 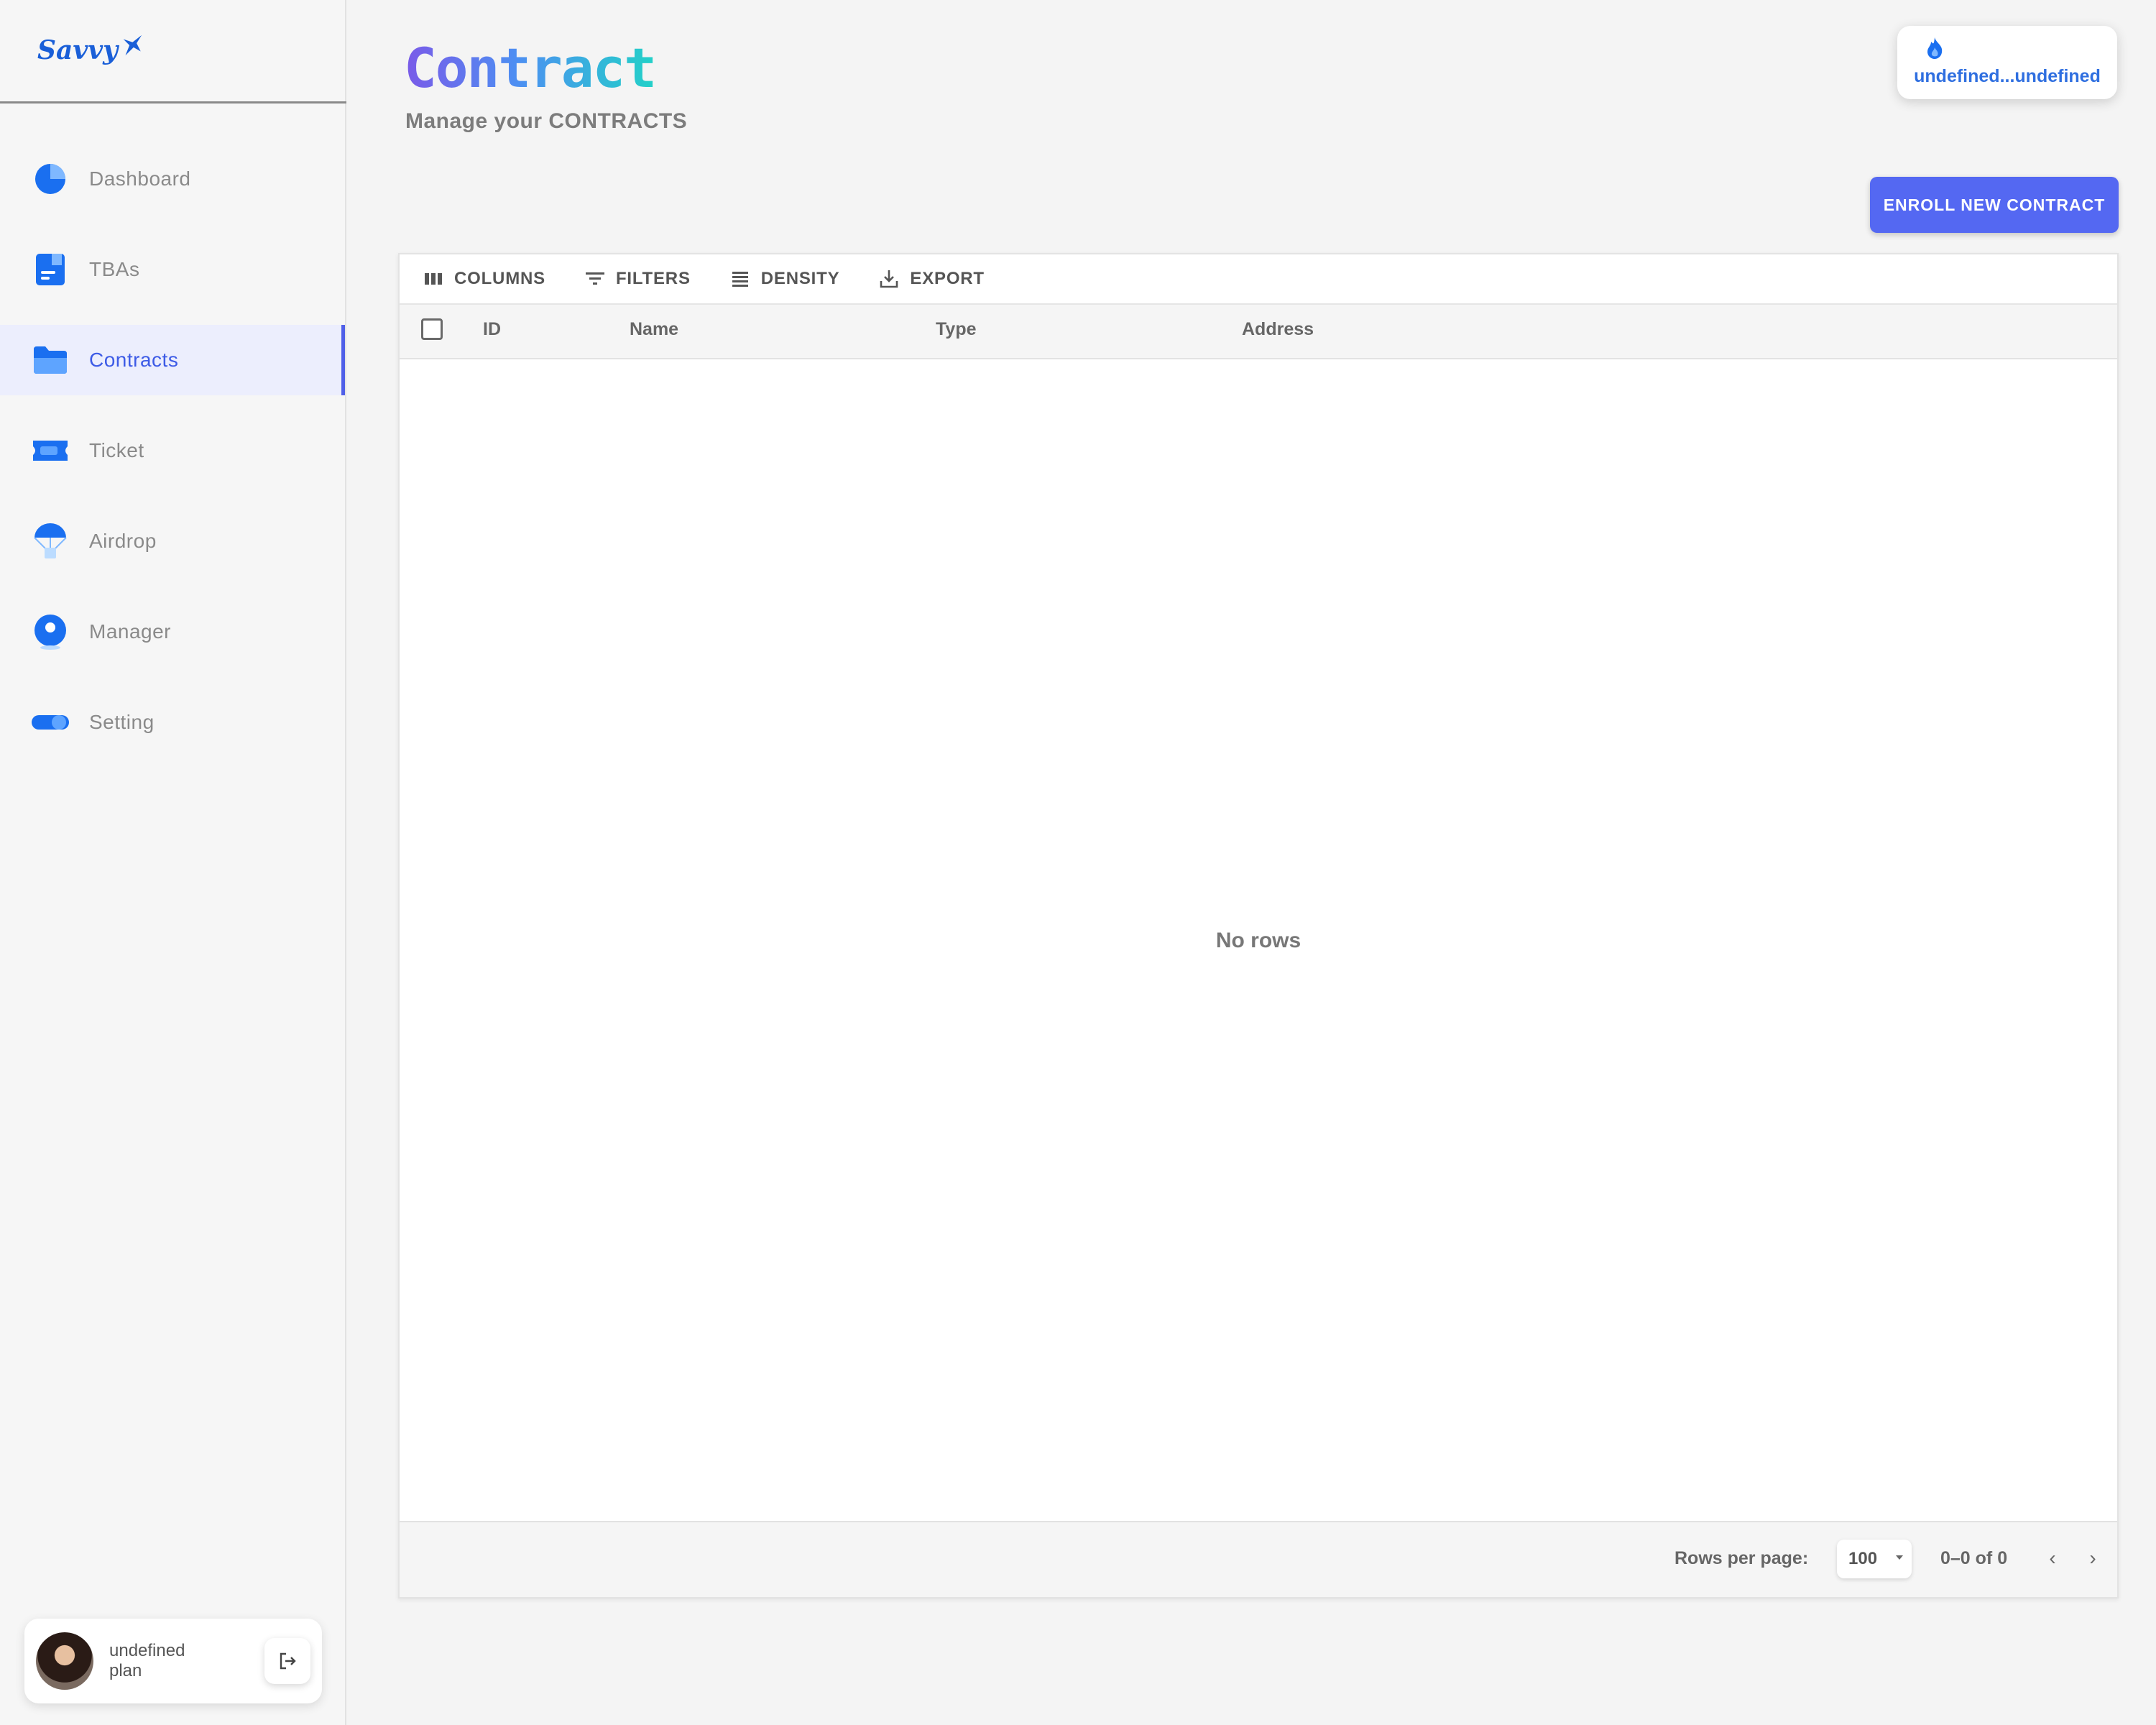 I want to click on page-subtitle: Manage your CONTRACTS, so click(x=546, y=121).